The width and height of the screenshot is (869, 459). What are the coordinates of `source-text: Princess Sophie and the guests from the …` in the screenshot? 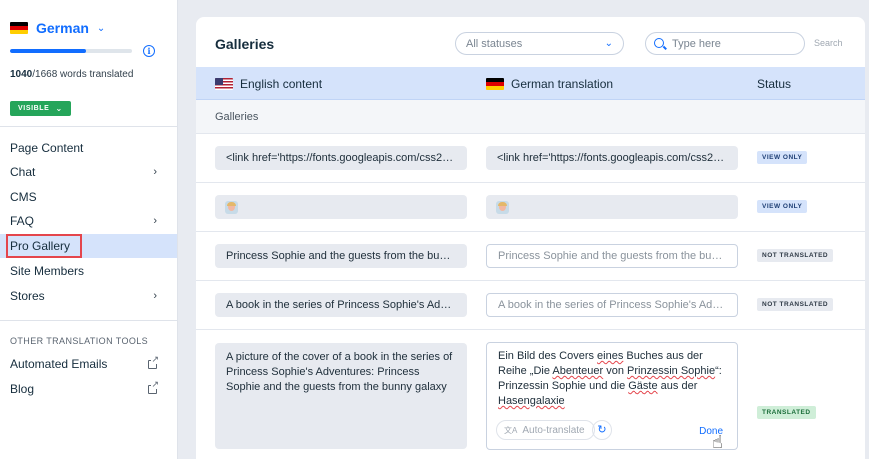 It's located at (341, 256).